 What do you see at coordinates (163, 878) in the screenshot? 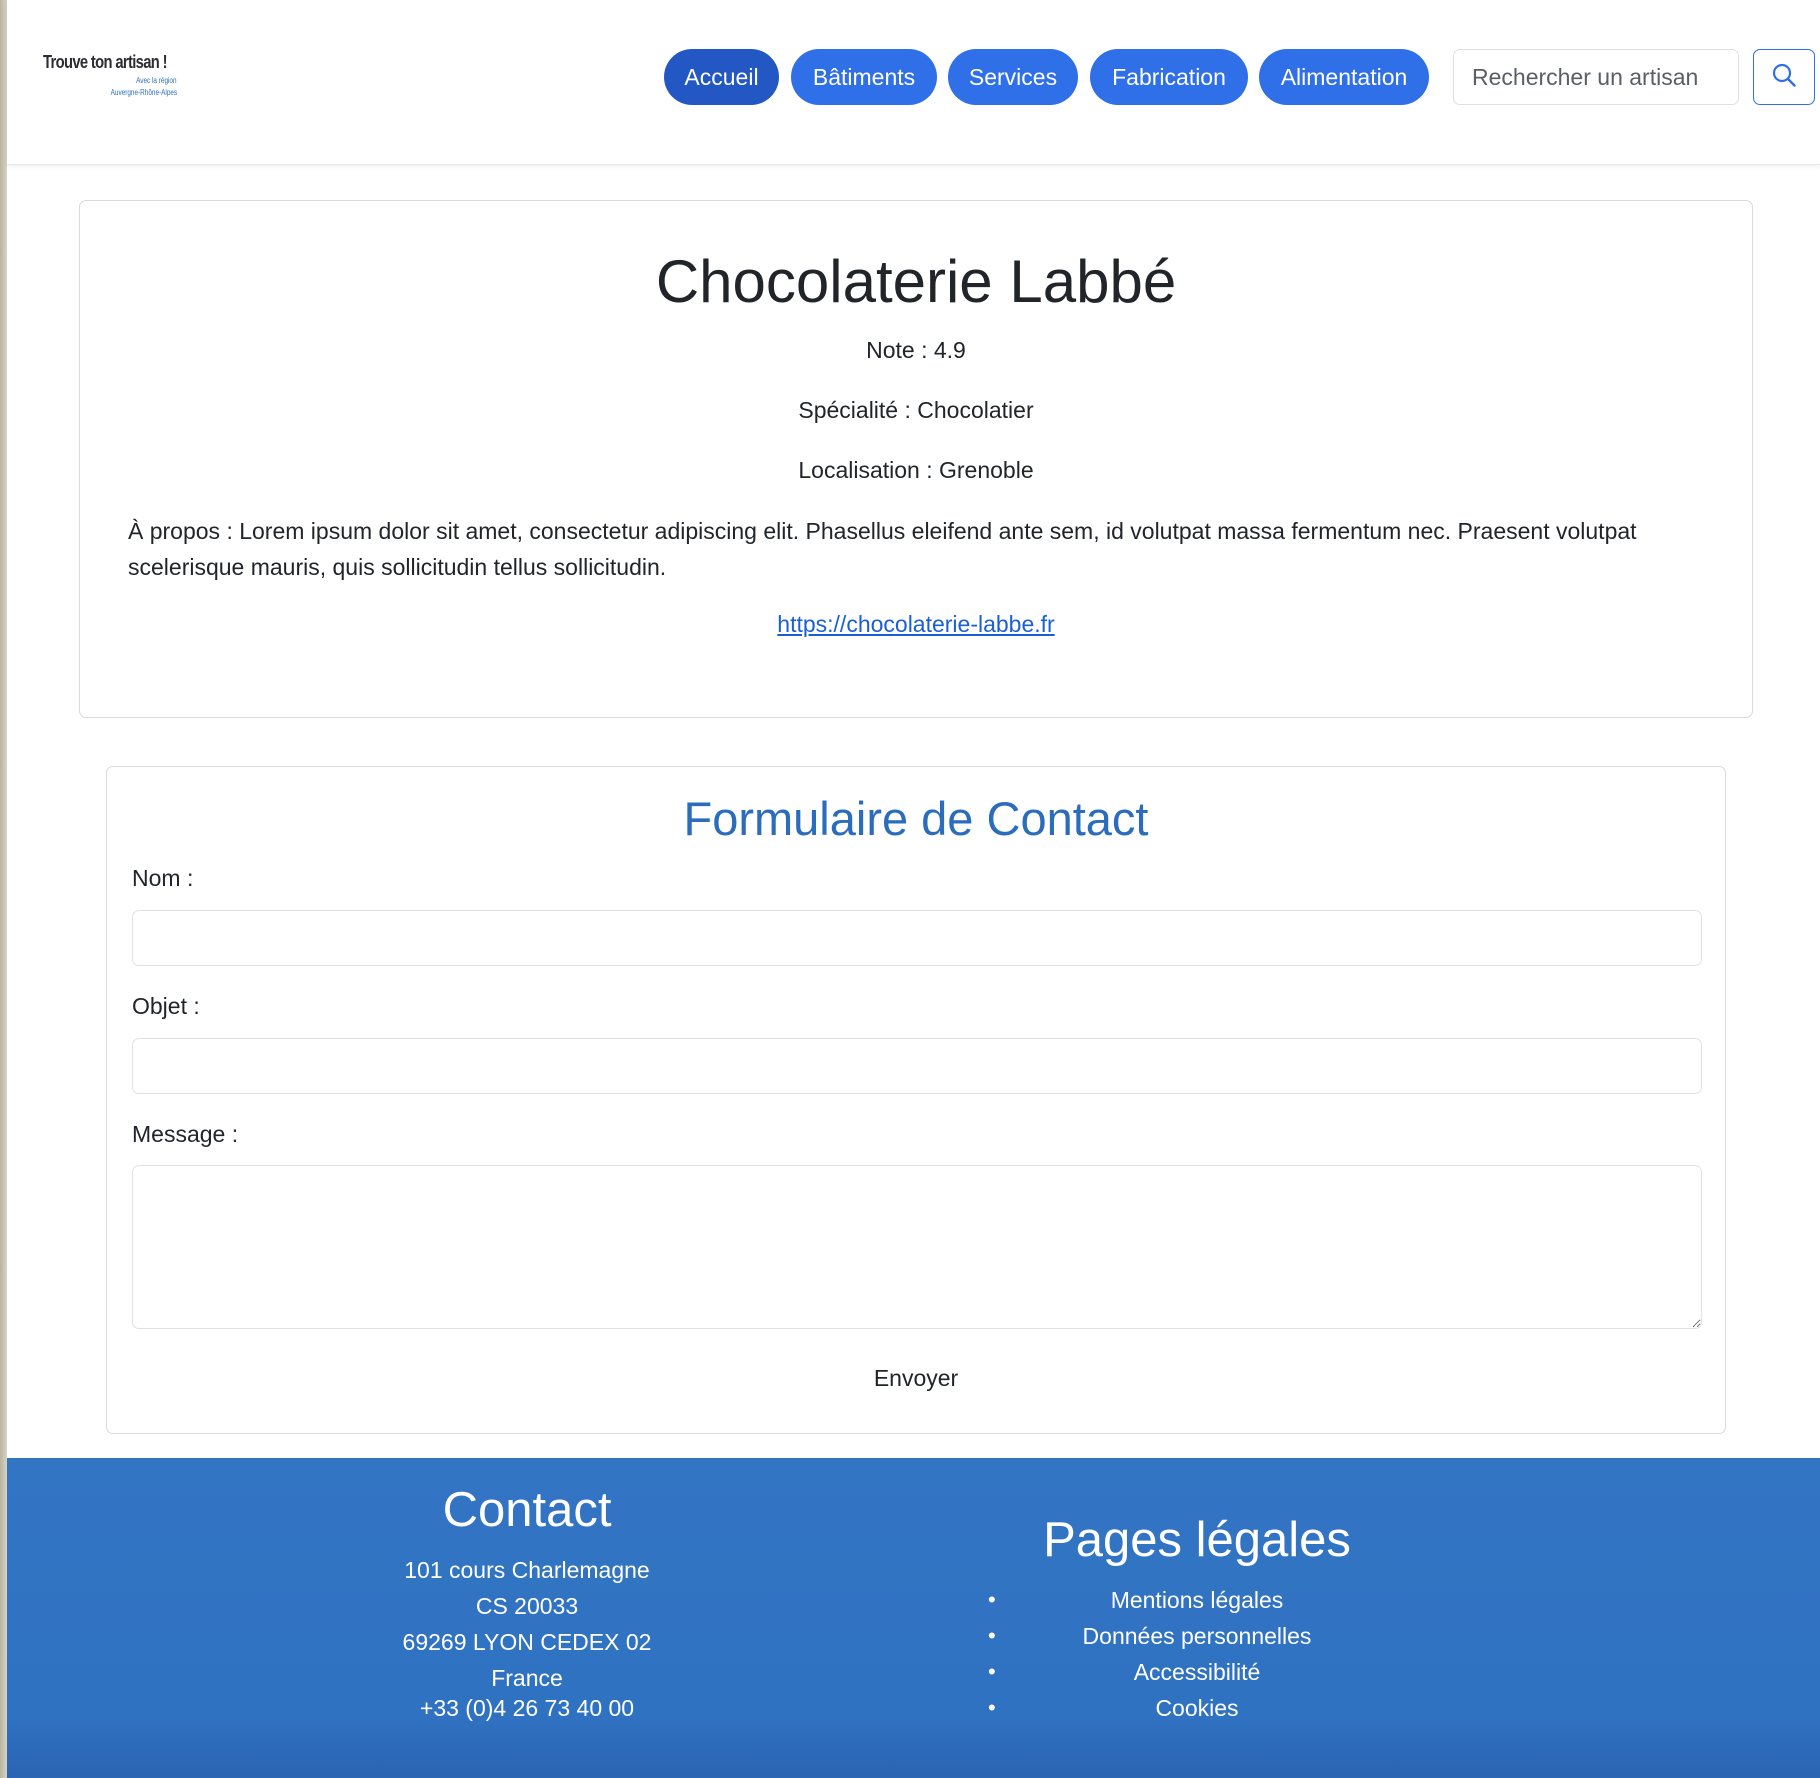
I see `nom-label: Nom :` at bounding box center [163, 878].